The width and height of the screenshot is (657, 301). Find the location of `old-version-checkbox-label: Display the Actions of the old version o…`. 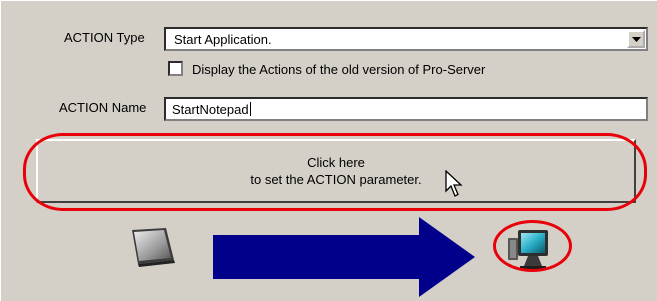

old-version-checkbox-label: Display the Actions of the old version o… is located at coordinates (339, 69).